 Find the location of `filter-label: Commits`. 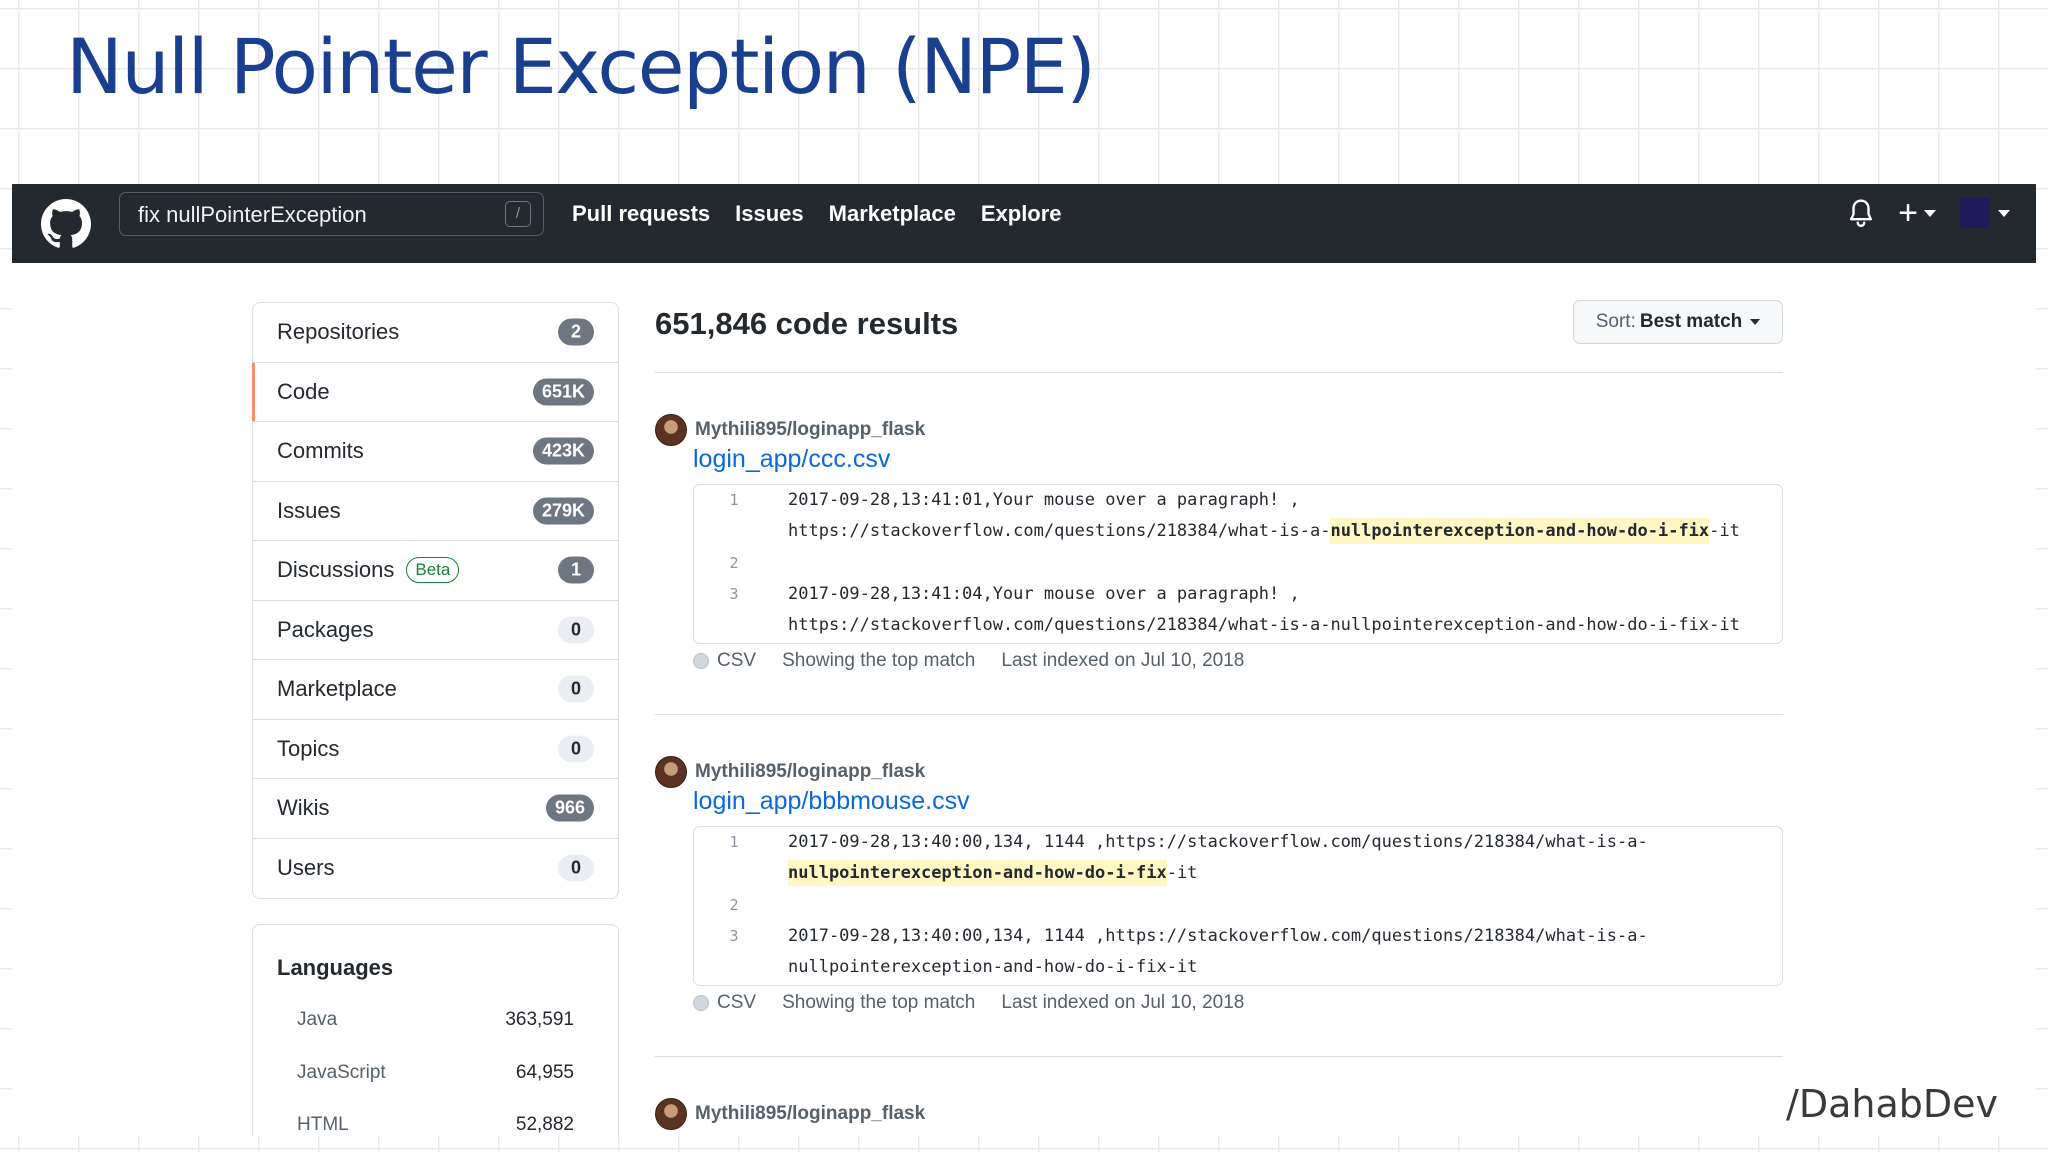

filter-label: Commits is located at coordinates (320, 451).